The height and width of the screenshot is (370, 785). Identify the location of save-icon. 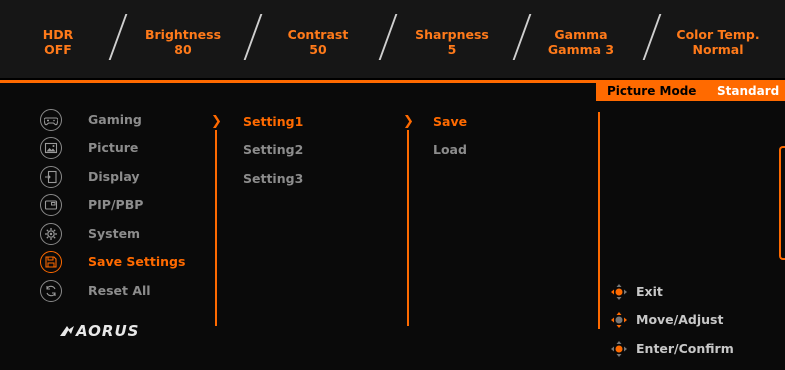
(51, 262).